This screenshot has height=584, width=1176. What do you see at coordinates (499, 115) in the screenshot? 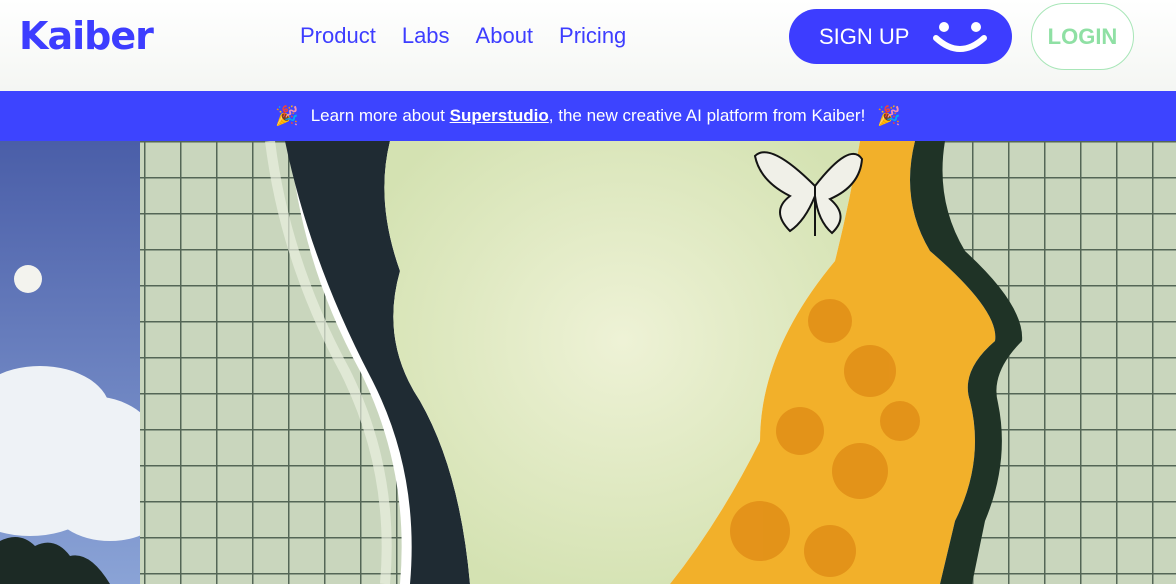
I see `superstudio-link: Superstudio` at bounding box center [499, 115].